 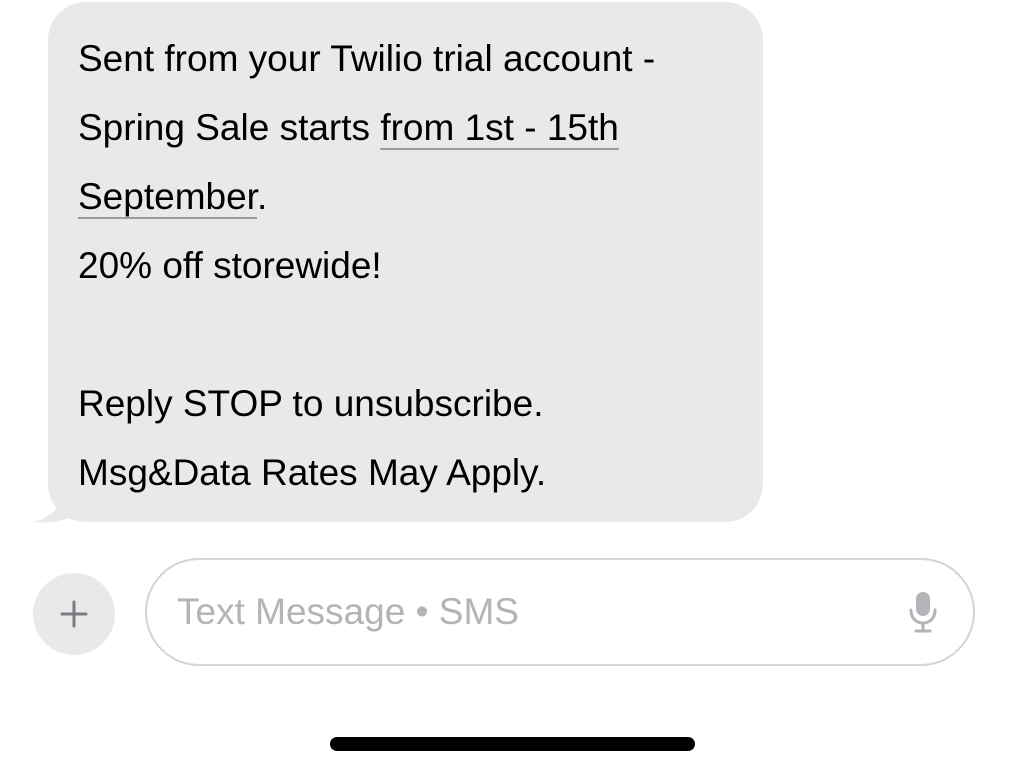 I want to click on dictation-button, so click(x=923, y=612).